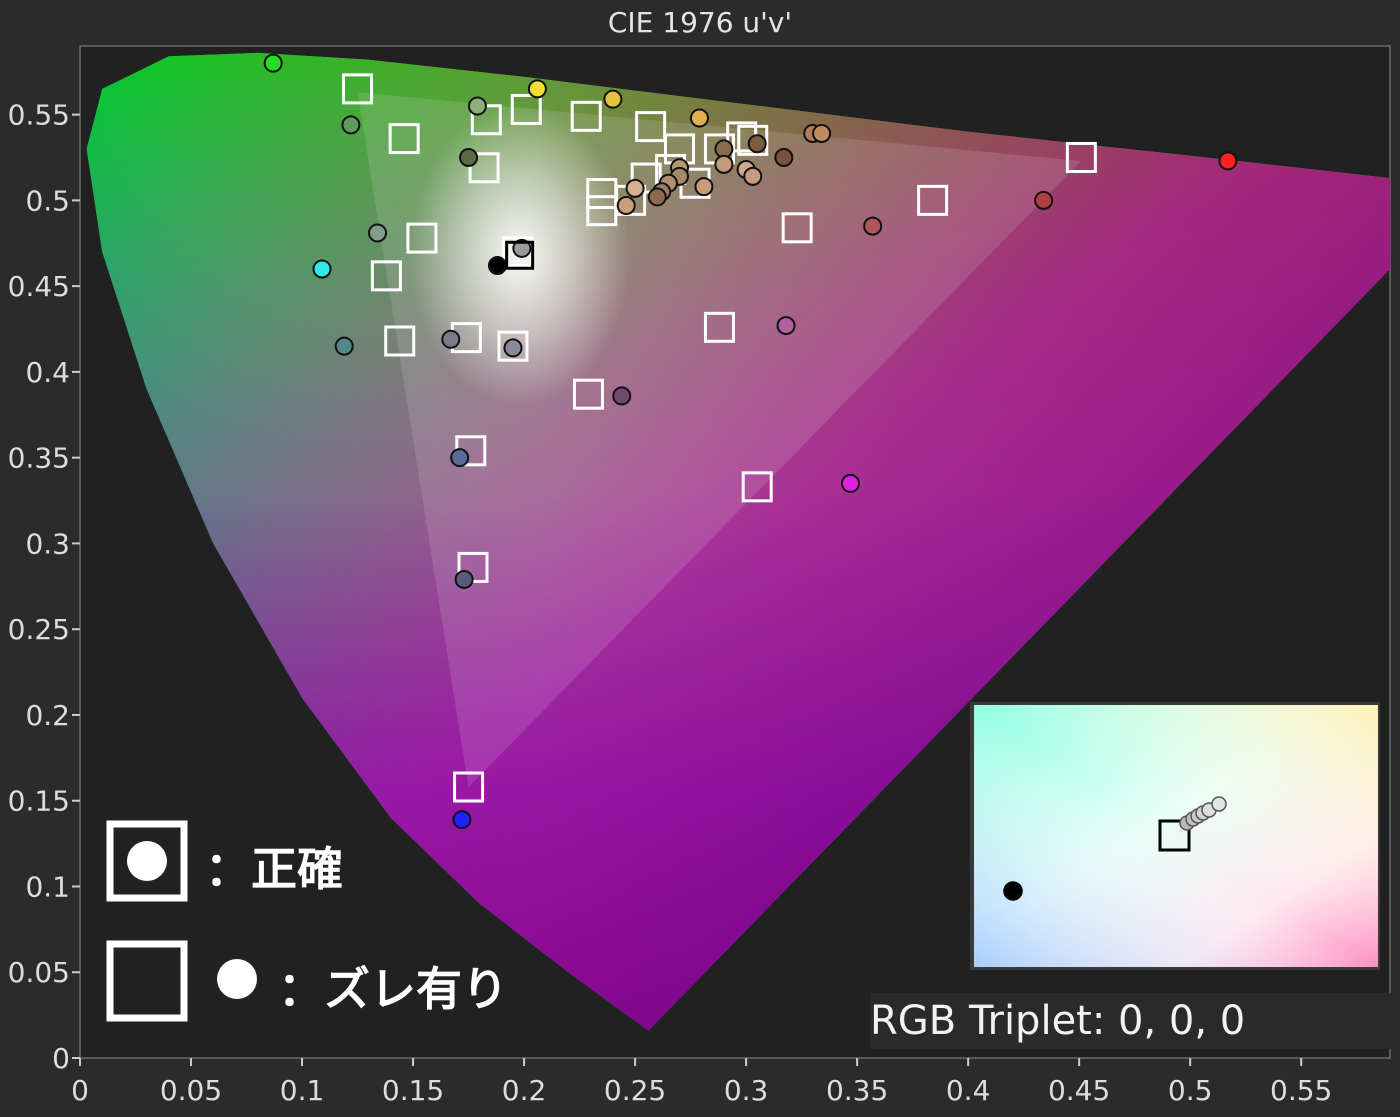 This screenshot has height=1117, width=1400. What do you see at coordinates (1176, 836) in the screenshot?
I see `inset-background-overlay` at bounding box center [1176, 836].